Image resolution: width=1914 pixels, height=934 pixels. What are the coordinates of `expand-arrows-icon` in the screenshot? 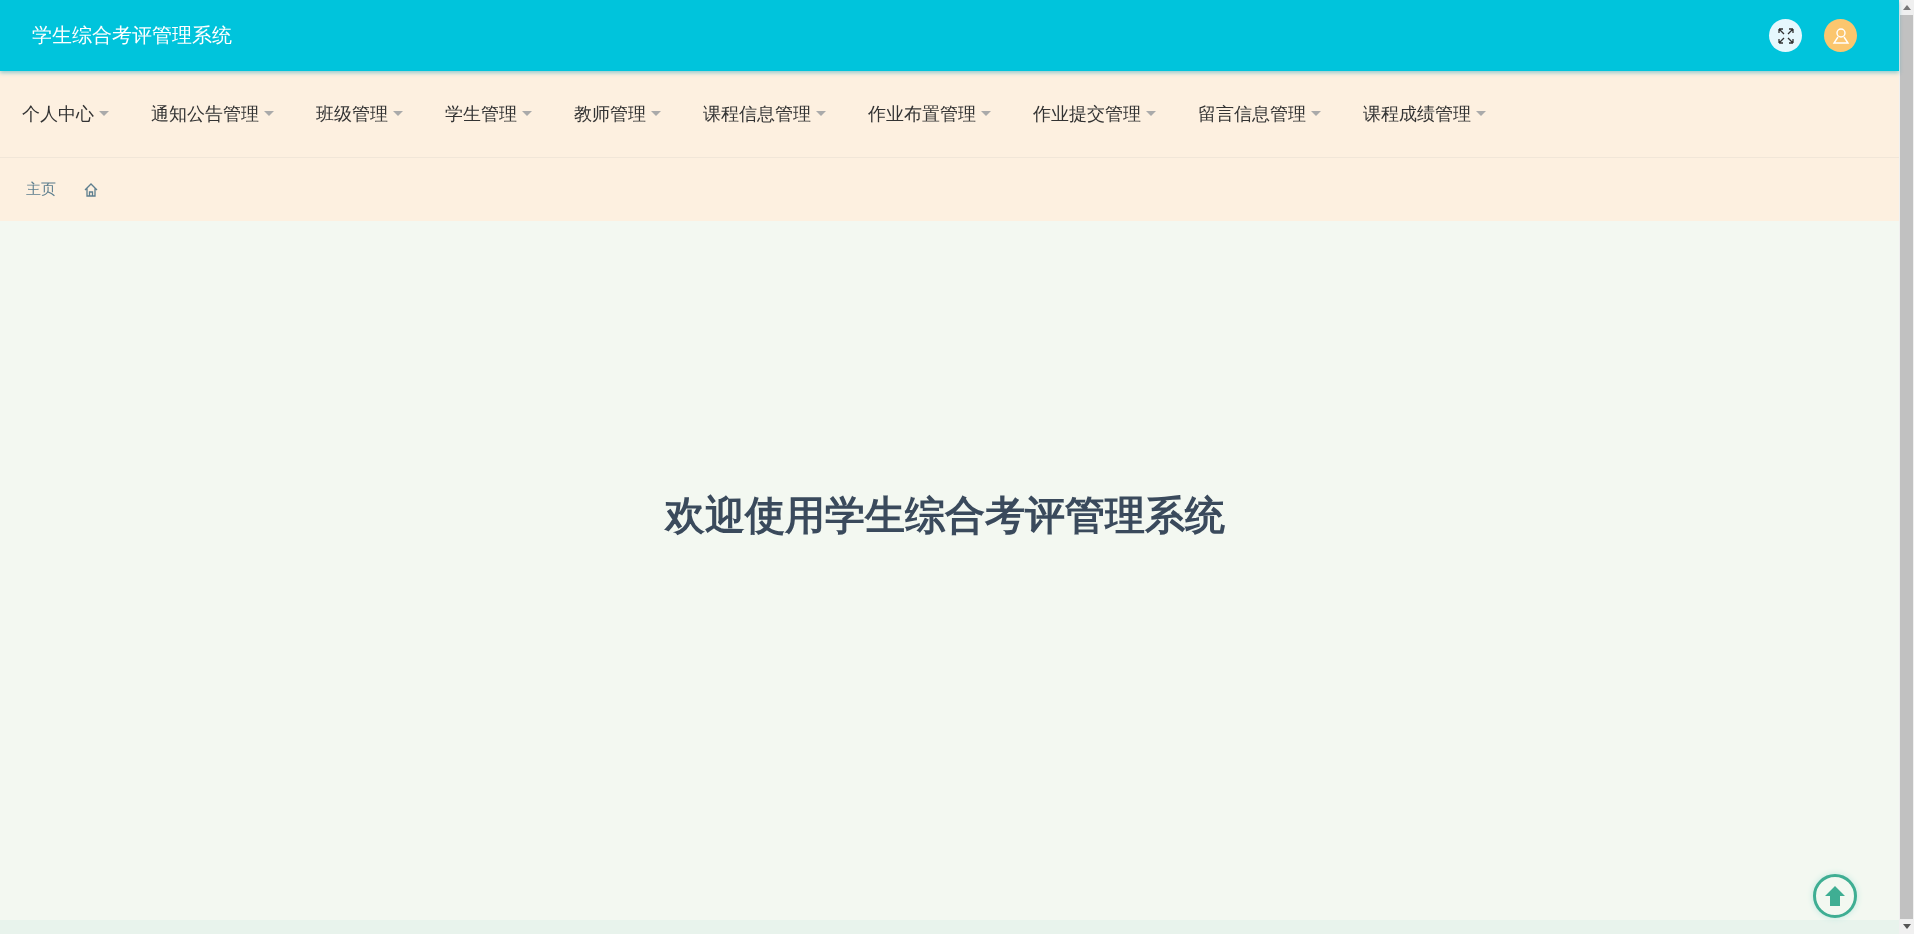 It's located at (1785, 35).